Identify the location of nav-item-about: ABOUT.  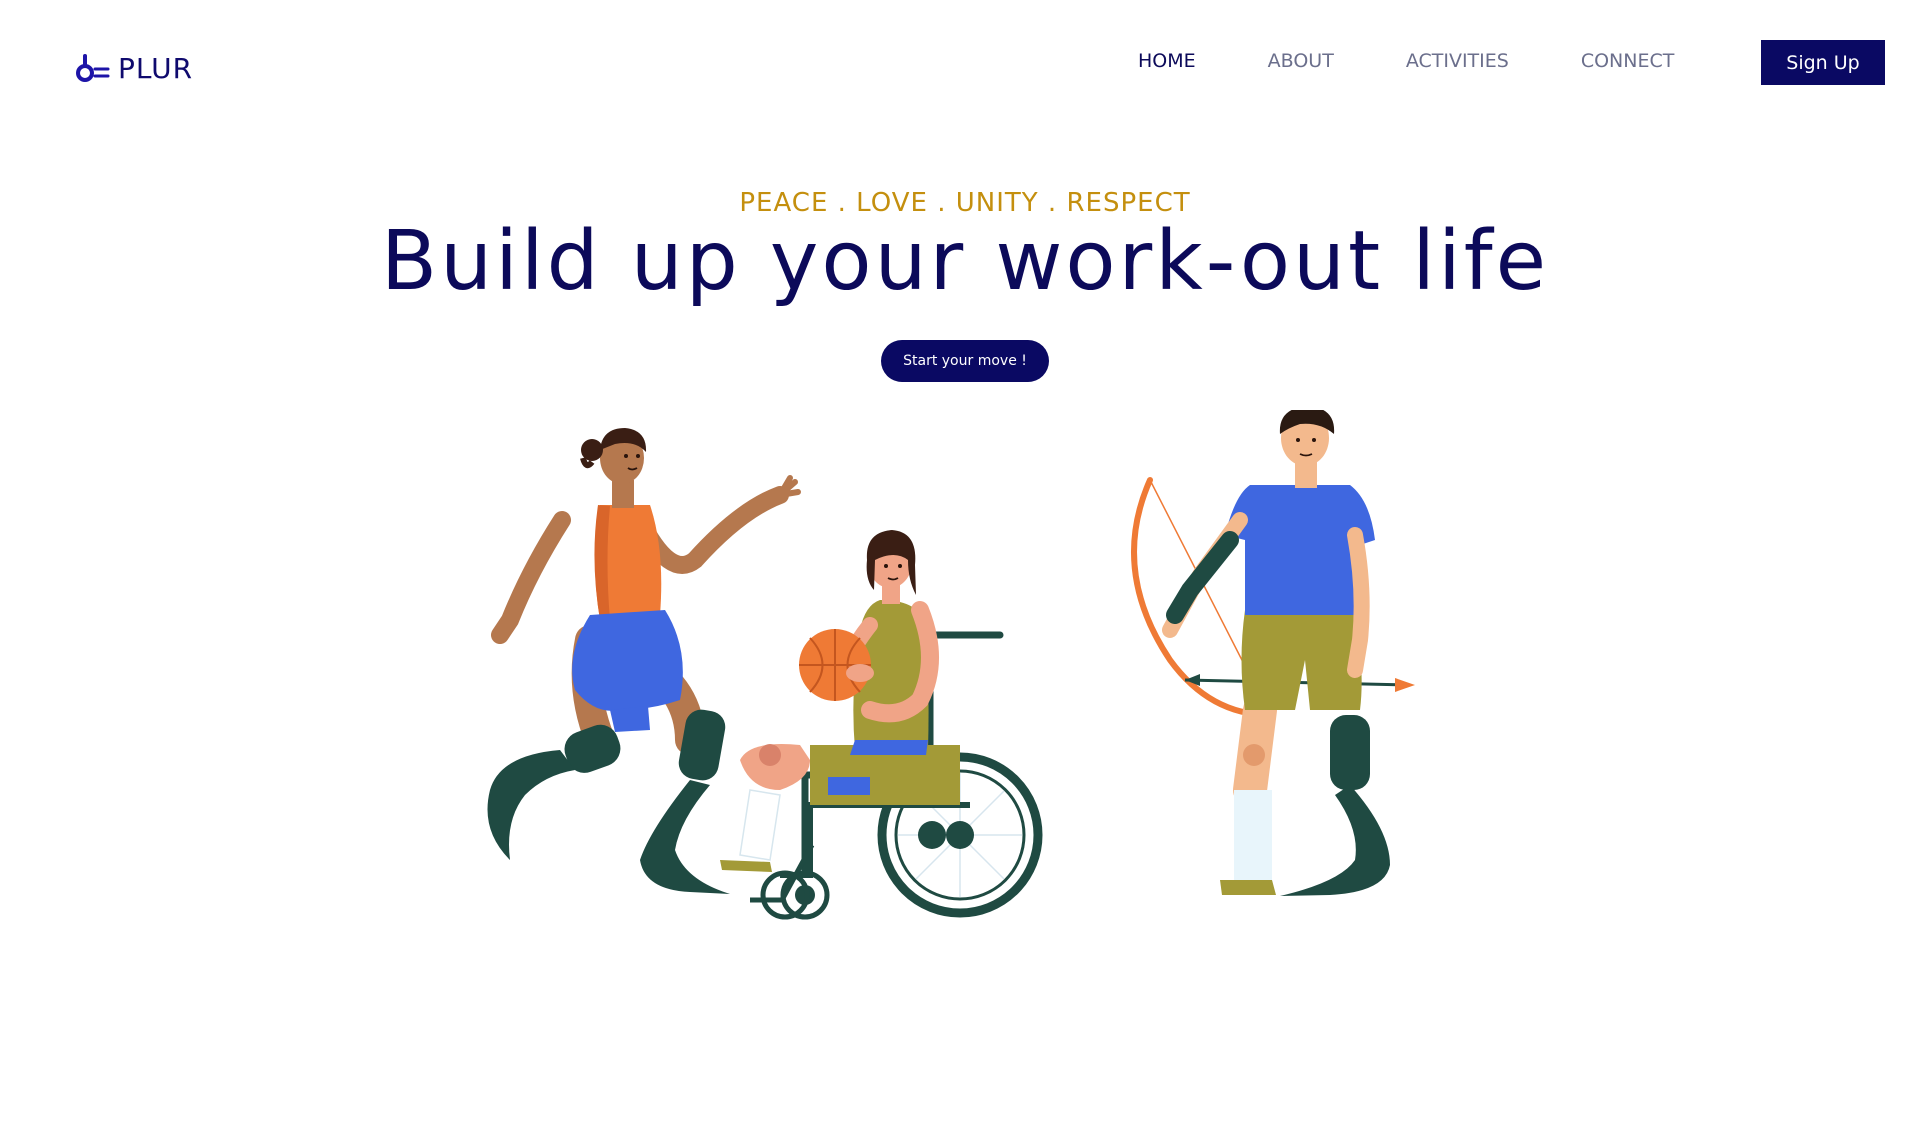
(1301, 61).